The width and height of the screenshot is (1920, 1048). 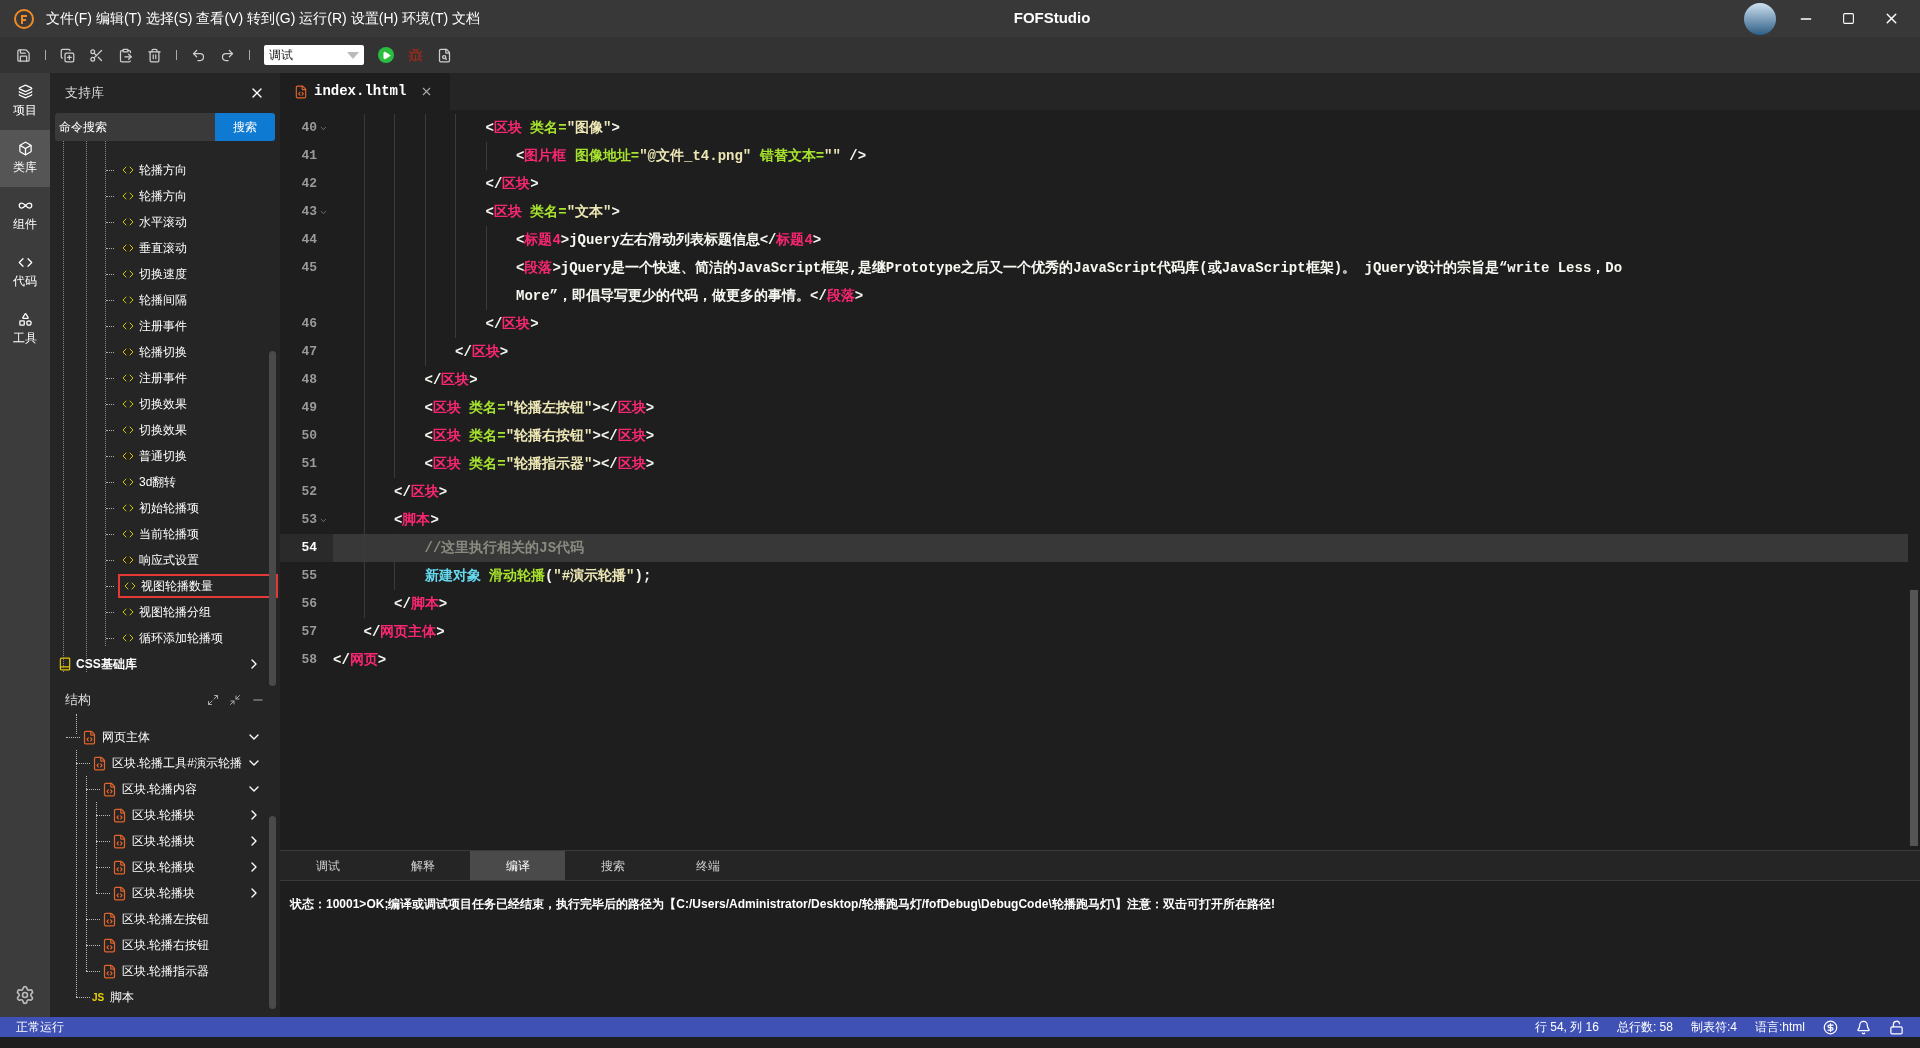 I want to click on maximize-icon, so click(x=1848, y=18).